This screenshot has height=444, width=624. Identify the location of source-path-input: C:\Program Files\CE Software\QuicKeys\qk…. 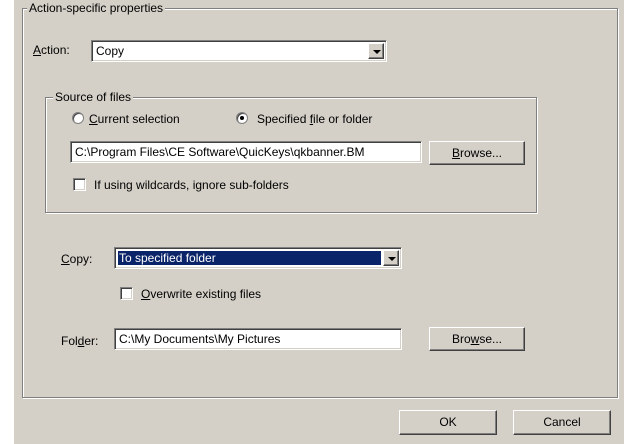
(246, 152).